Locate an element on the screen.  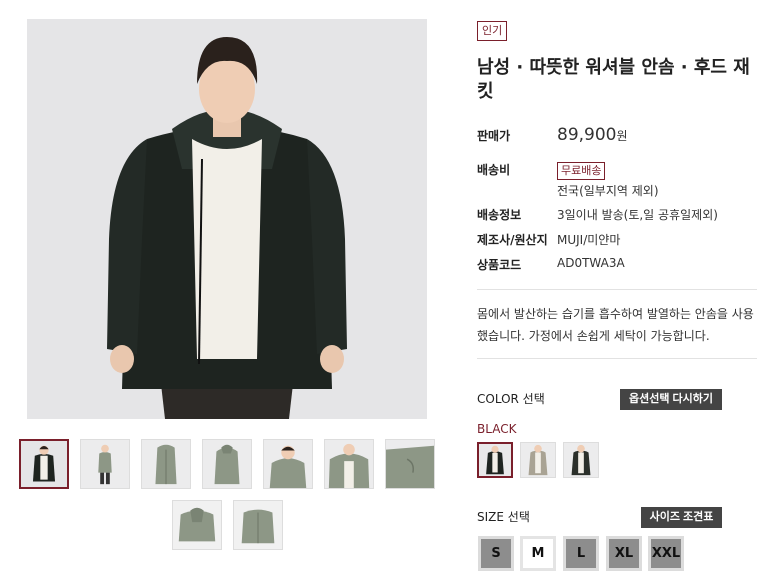
price-value: 89,900원 is located at coordinates (592, 135).